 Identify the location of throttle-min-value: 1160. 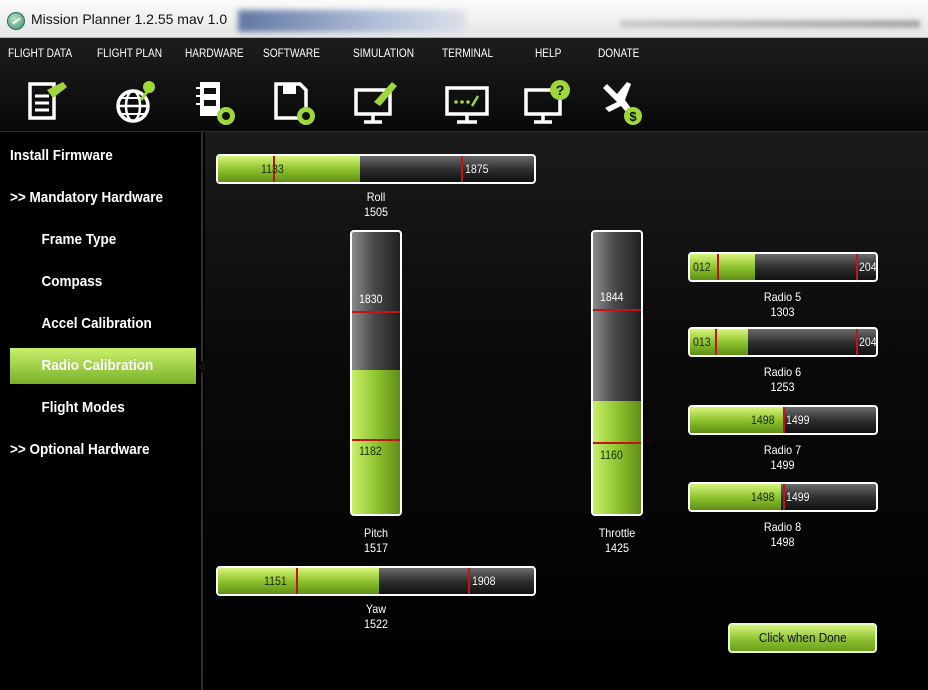
(611, 455).